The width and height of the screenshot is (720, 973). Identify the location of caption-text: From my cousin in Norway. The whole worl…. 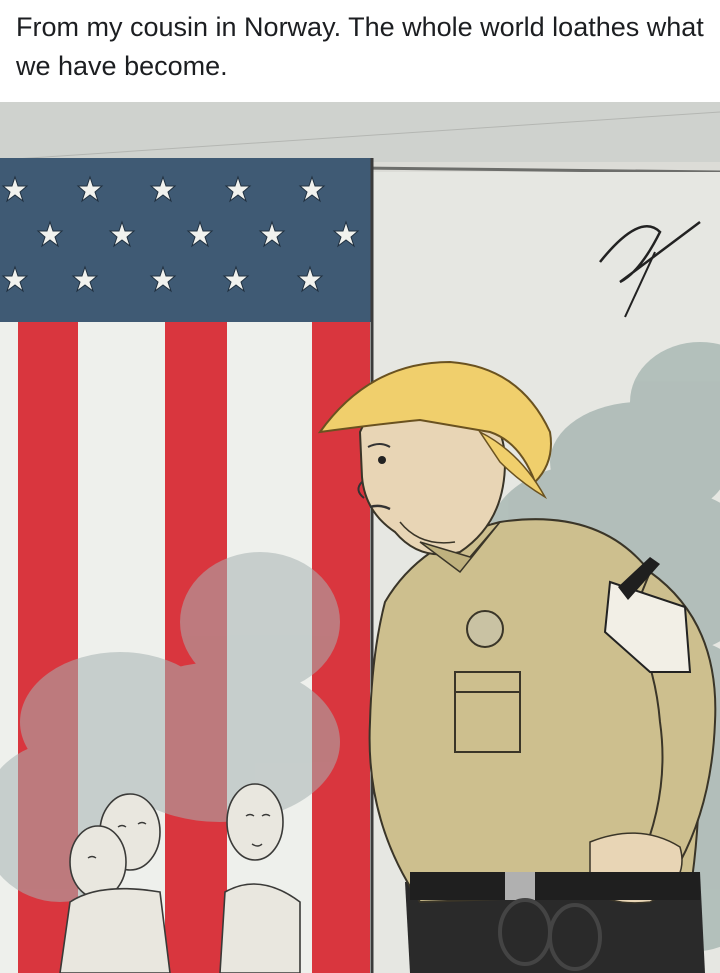
(360, 46).